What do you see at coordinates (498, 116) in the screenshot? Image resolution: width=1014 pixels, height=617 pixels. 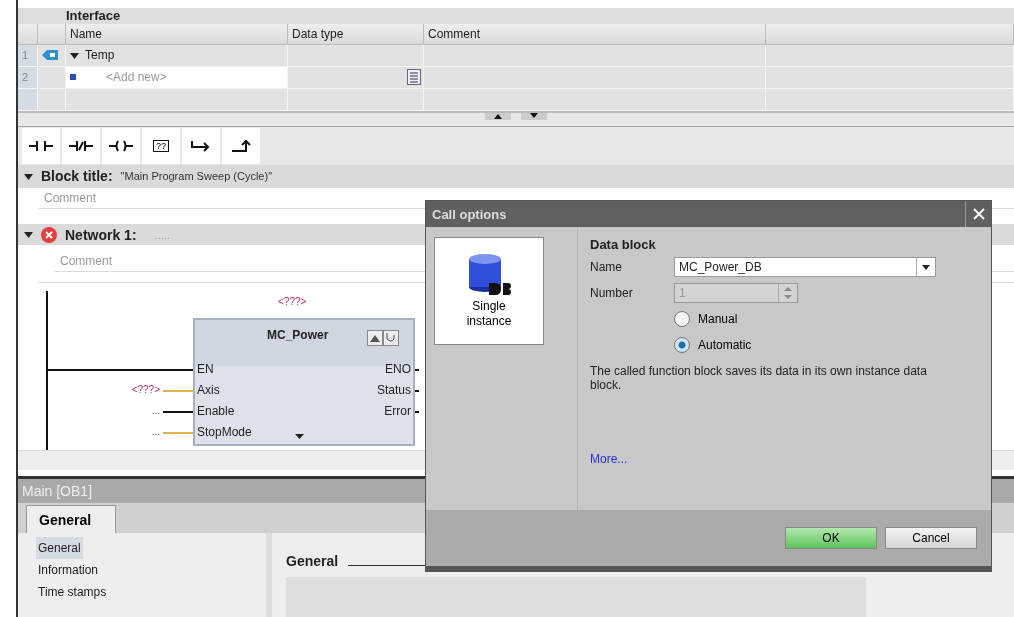 I see `scroll-up-icon` at bounding box center [498, 116].